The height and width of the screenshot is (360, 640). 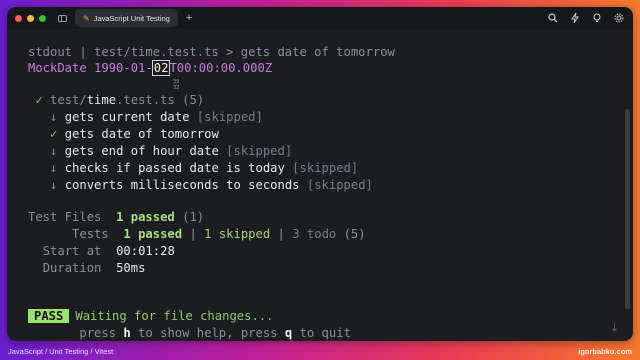 I want to click on help-key: h, so click(x=127, y=333).